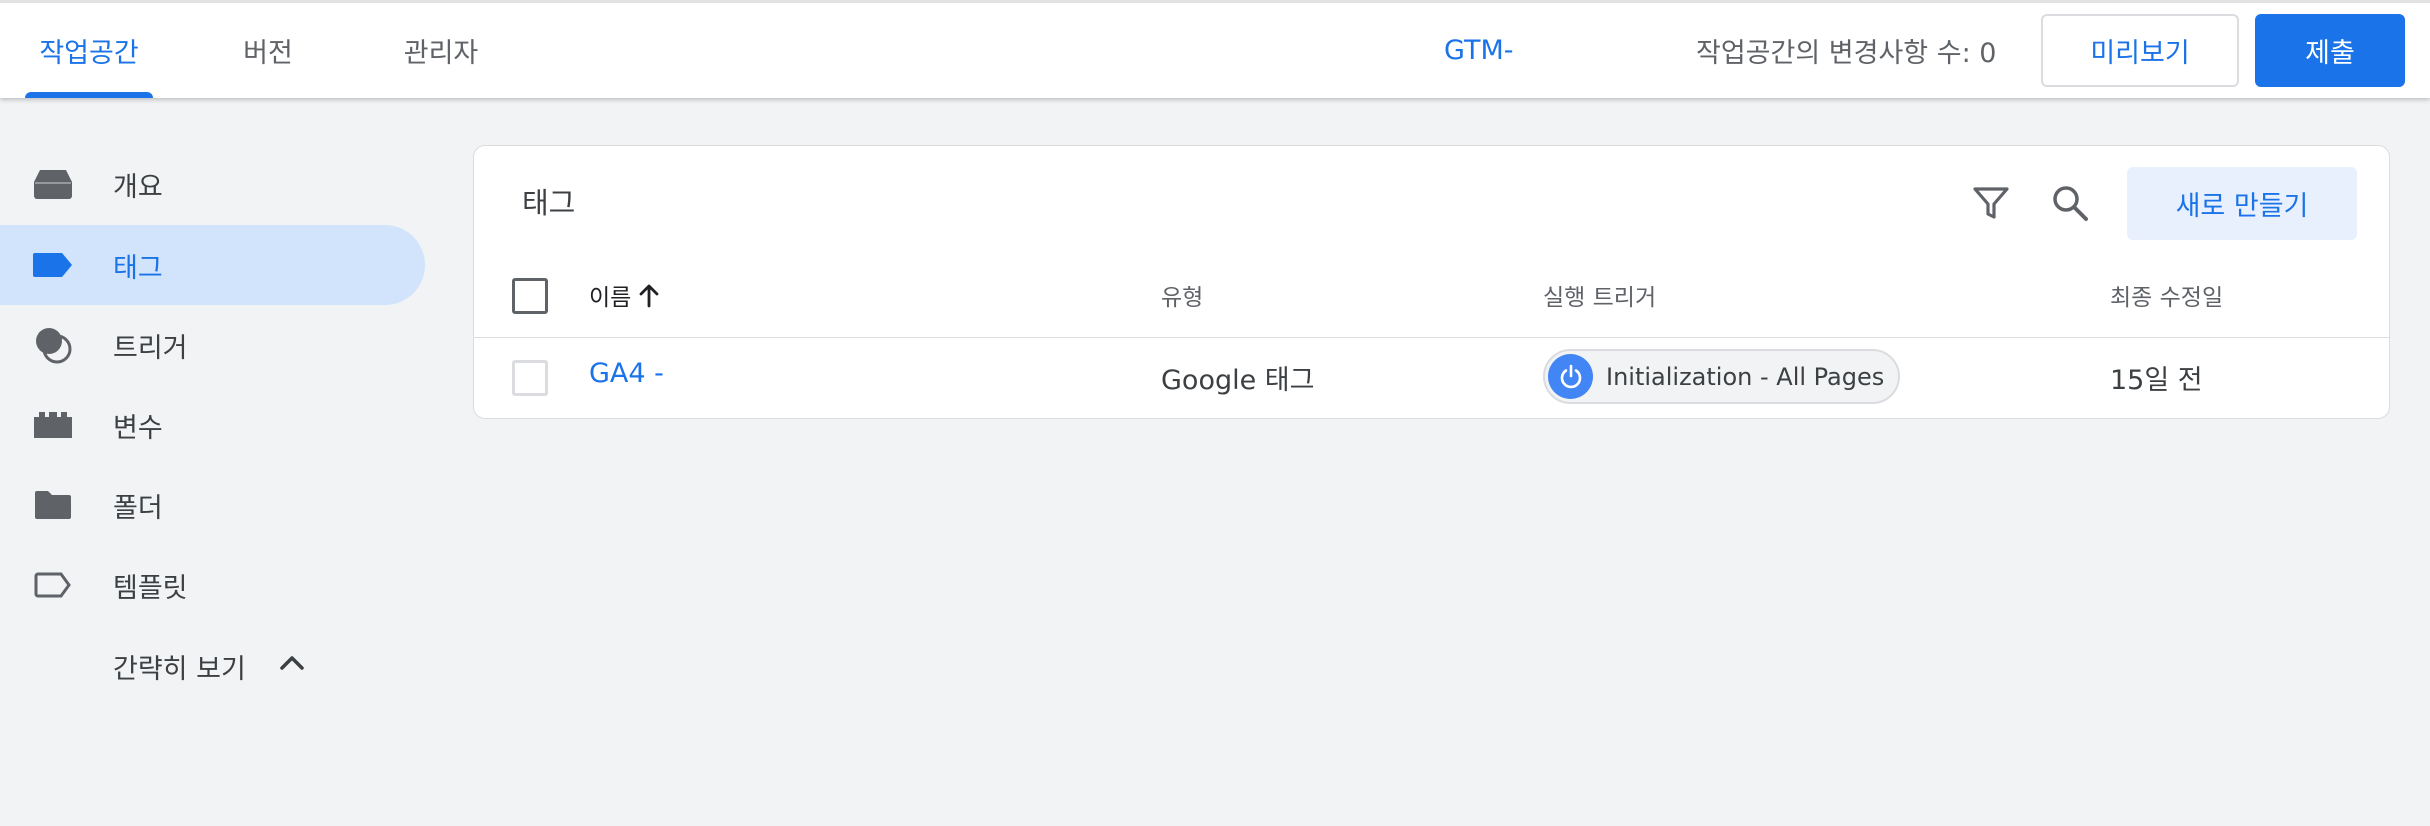  I want to click on submit-button: 제출, so click(2330, 50).